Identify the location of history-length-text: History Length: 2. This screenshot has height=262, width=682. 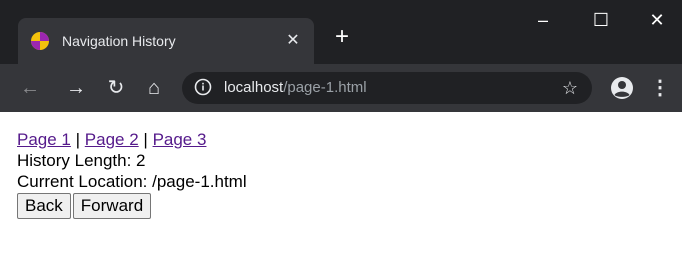
(81, 160).